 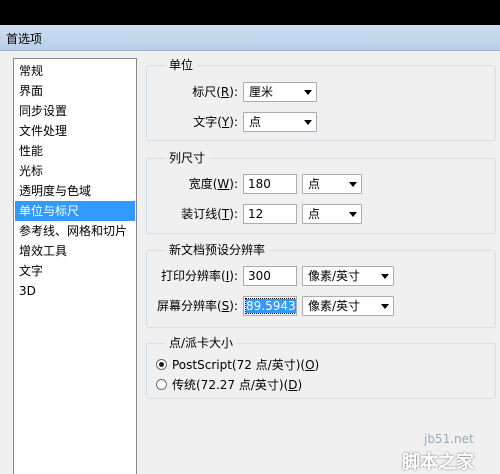 I want to click on sidebar-item-units-rulers: 单位与标尺, so click(x=75, y=211).